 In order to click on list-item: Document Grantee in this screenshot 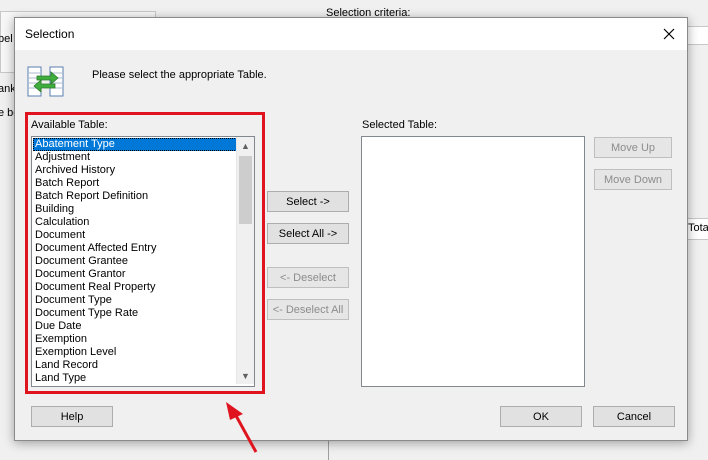, I will do `click(135, 261)`.